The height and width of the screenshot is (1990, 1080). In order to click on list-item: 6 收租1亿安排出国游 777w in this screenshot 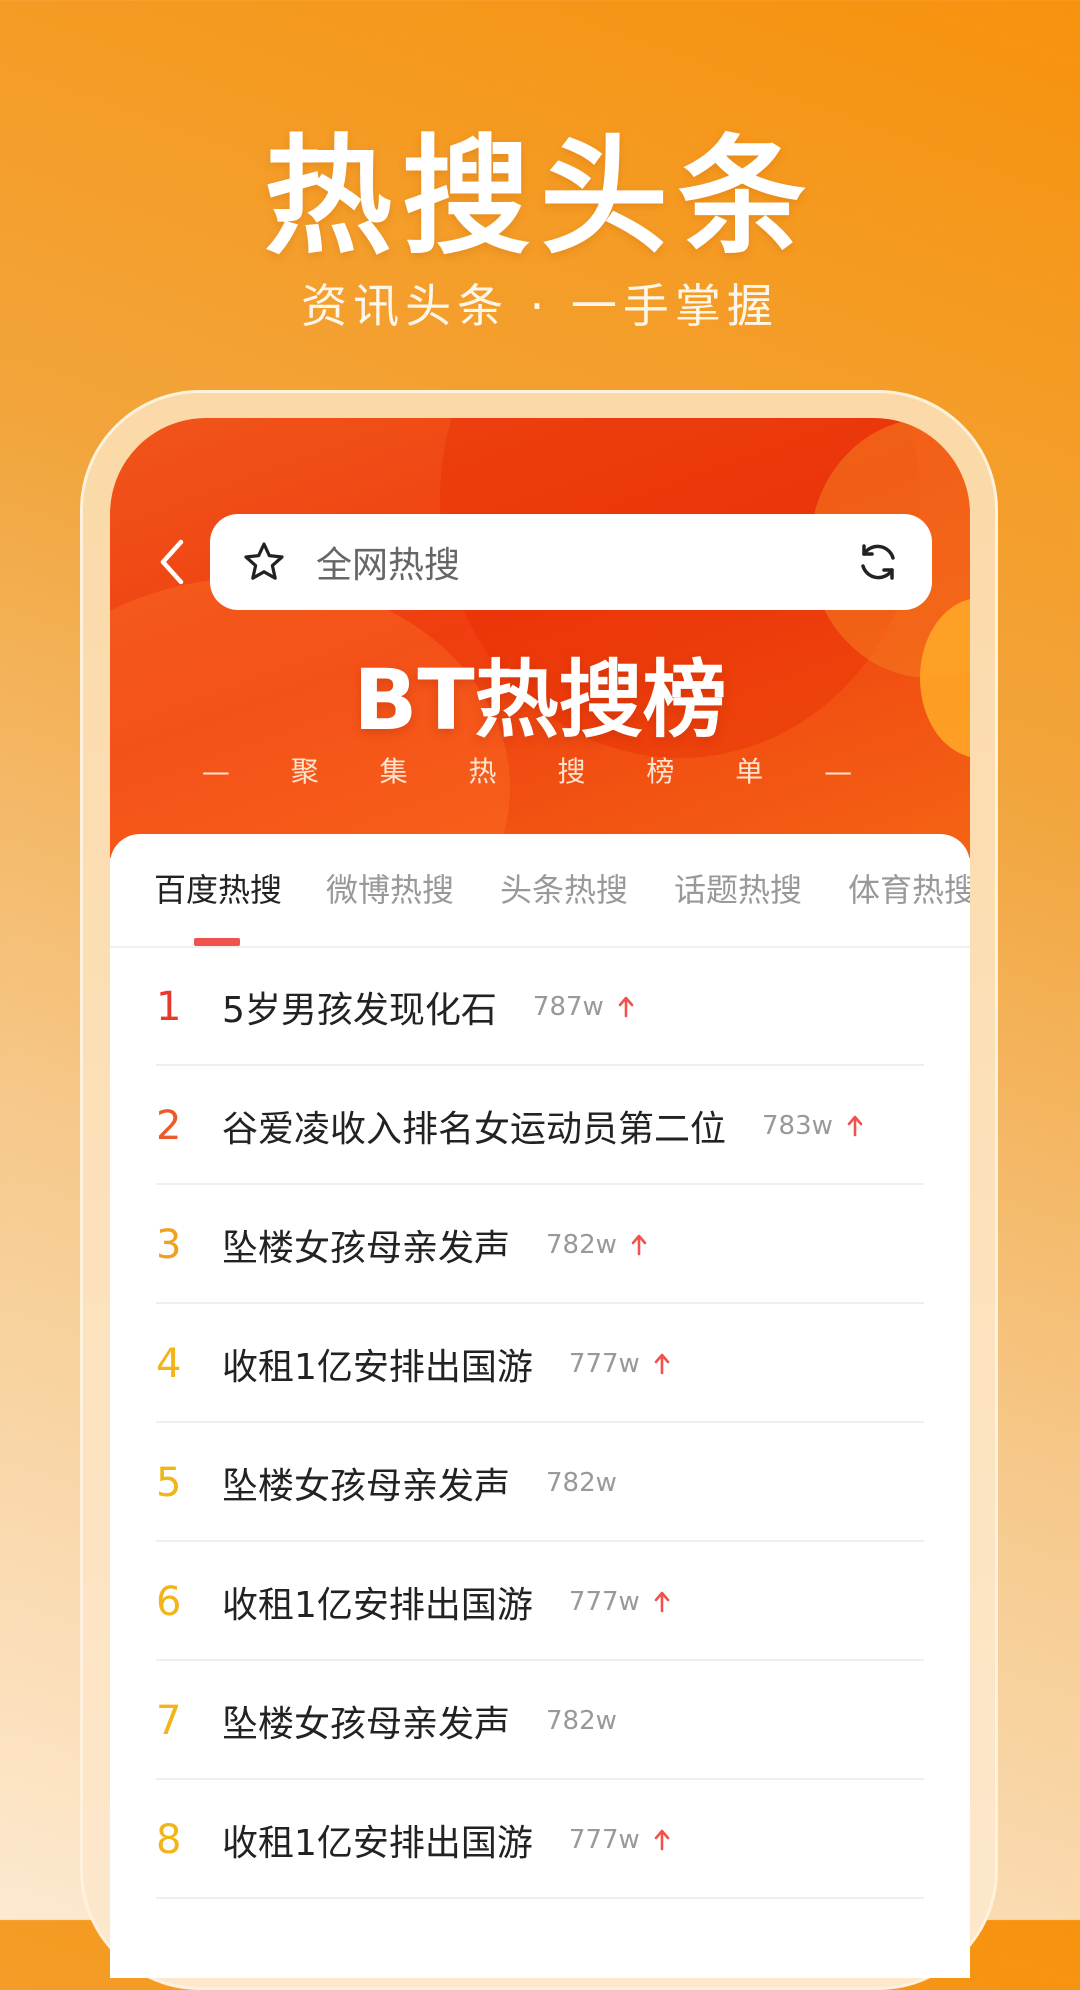, I will do `click(540, 1602)`.